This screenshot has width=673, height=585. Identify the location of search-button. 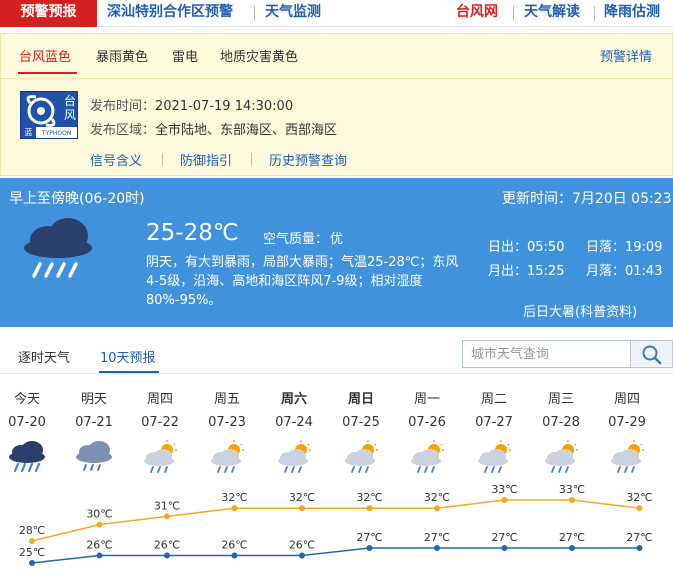
(652, 354).